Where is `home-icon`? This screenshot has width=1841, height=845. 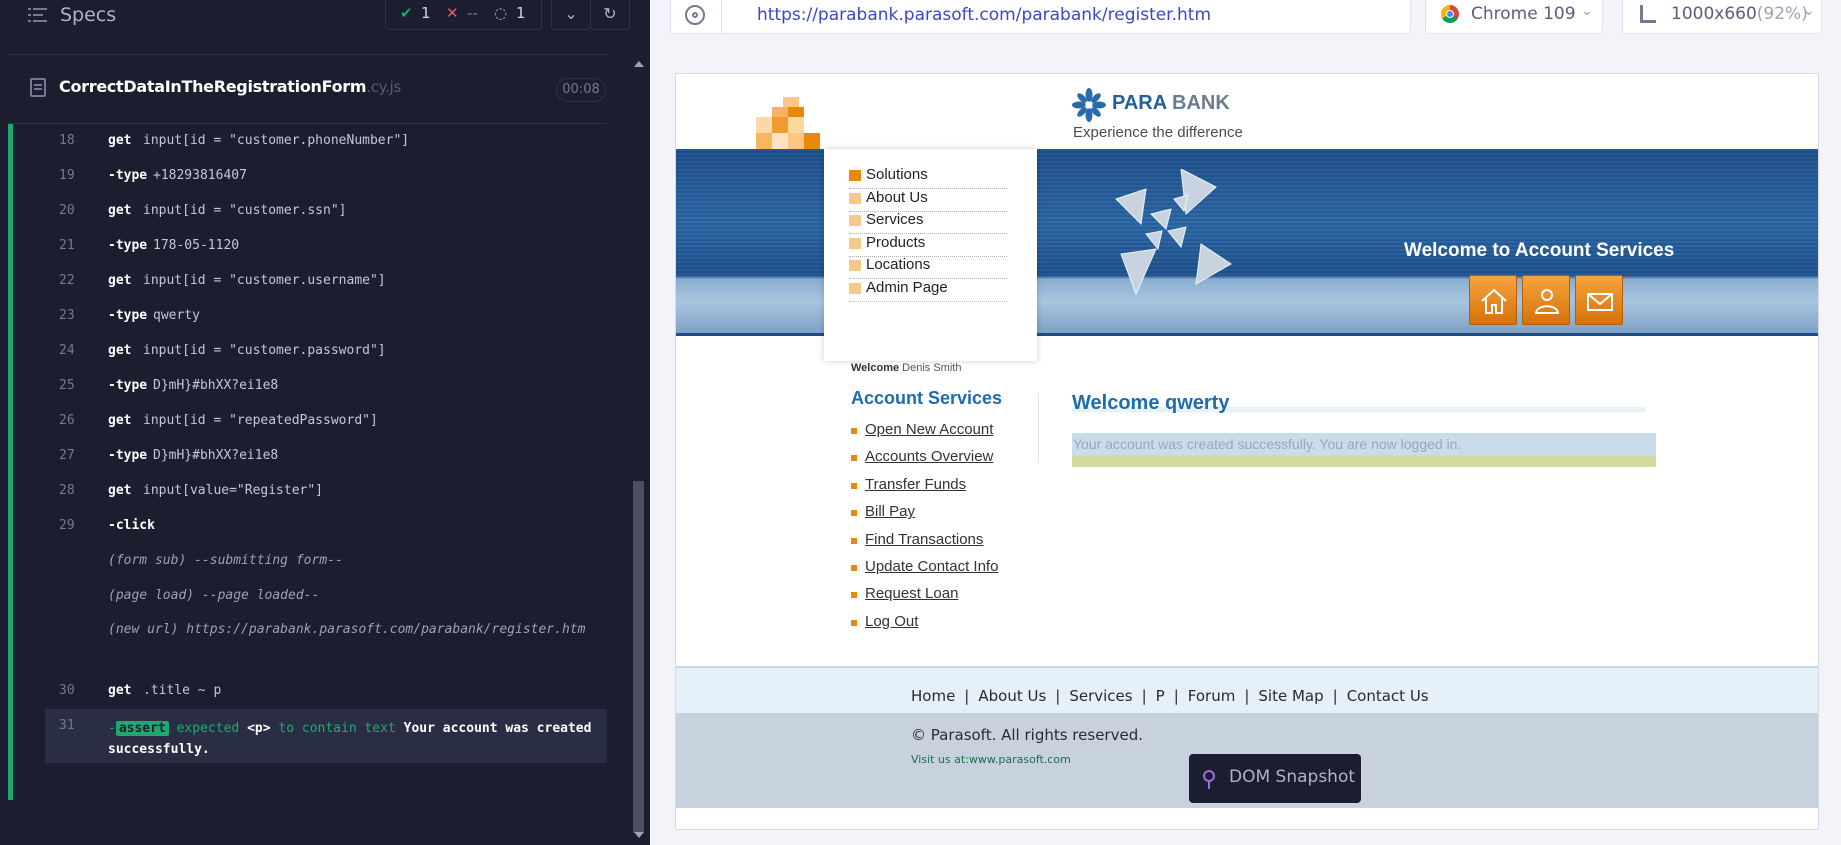
home-icon is located at coordinates (1494, 301).